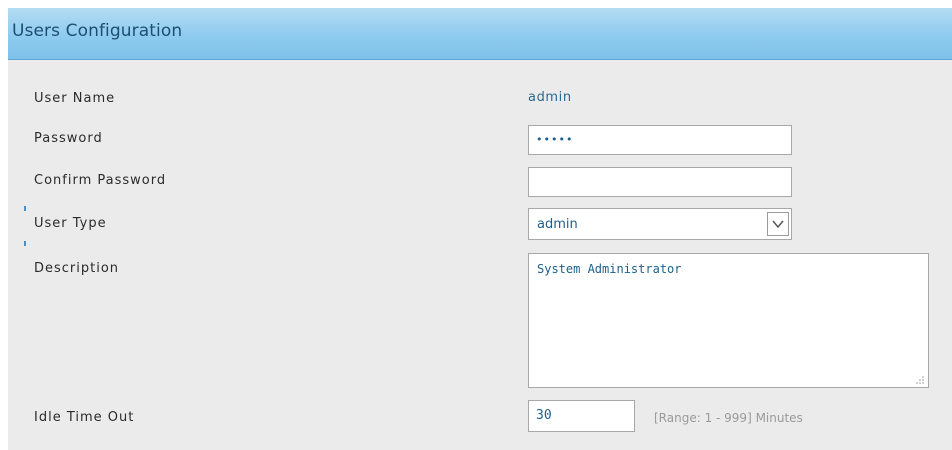 This screenshot has height=450, width=952. Describe the element at coordinates (100, 180) in the screenshot. I see `confirm-password-label: Confirm Password` at that location.